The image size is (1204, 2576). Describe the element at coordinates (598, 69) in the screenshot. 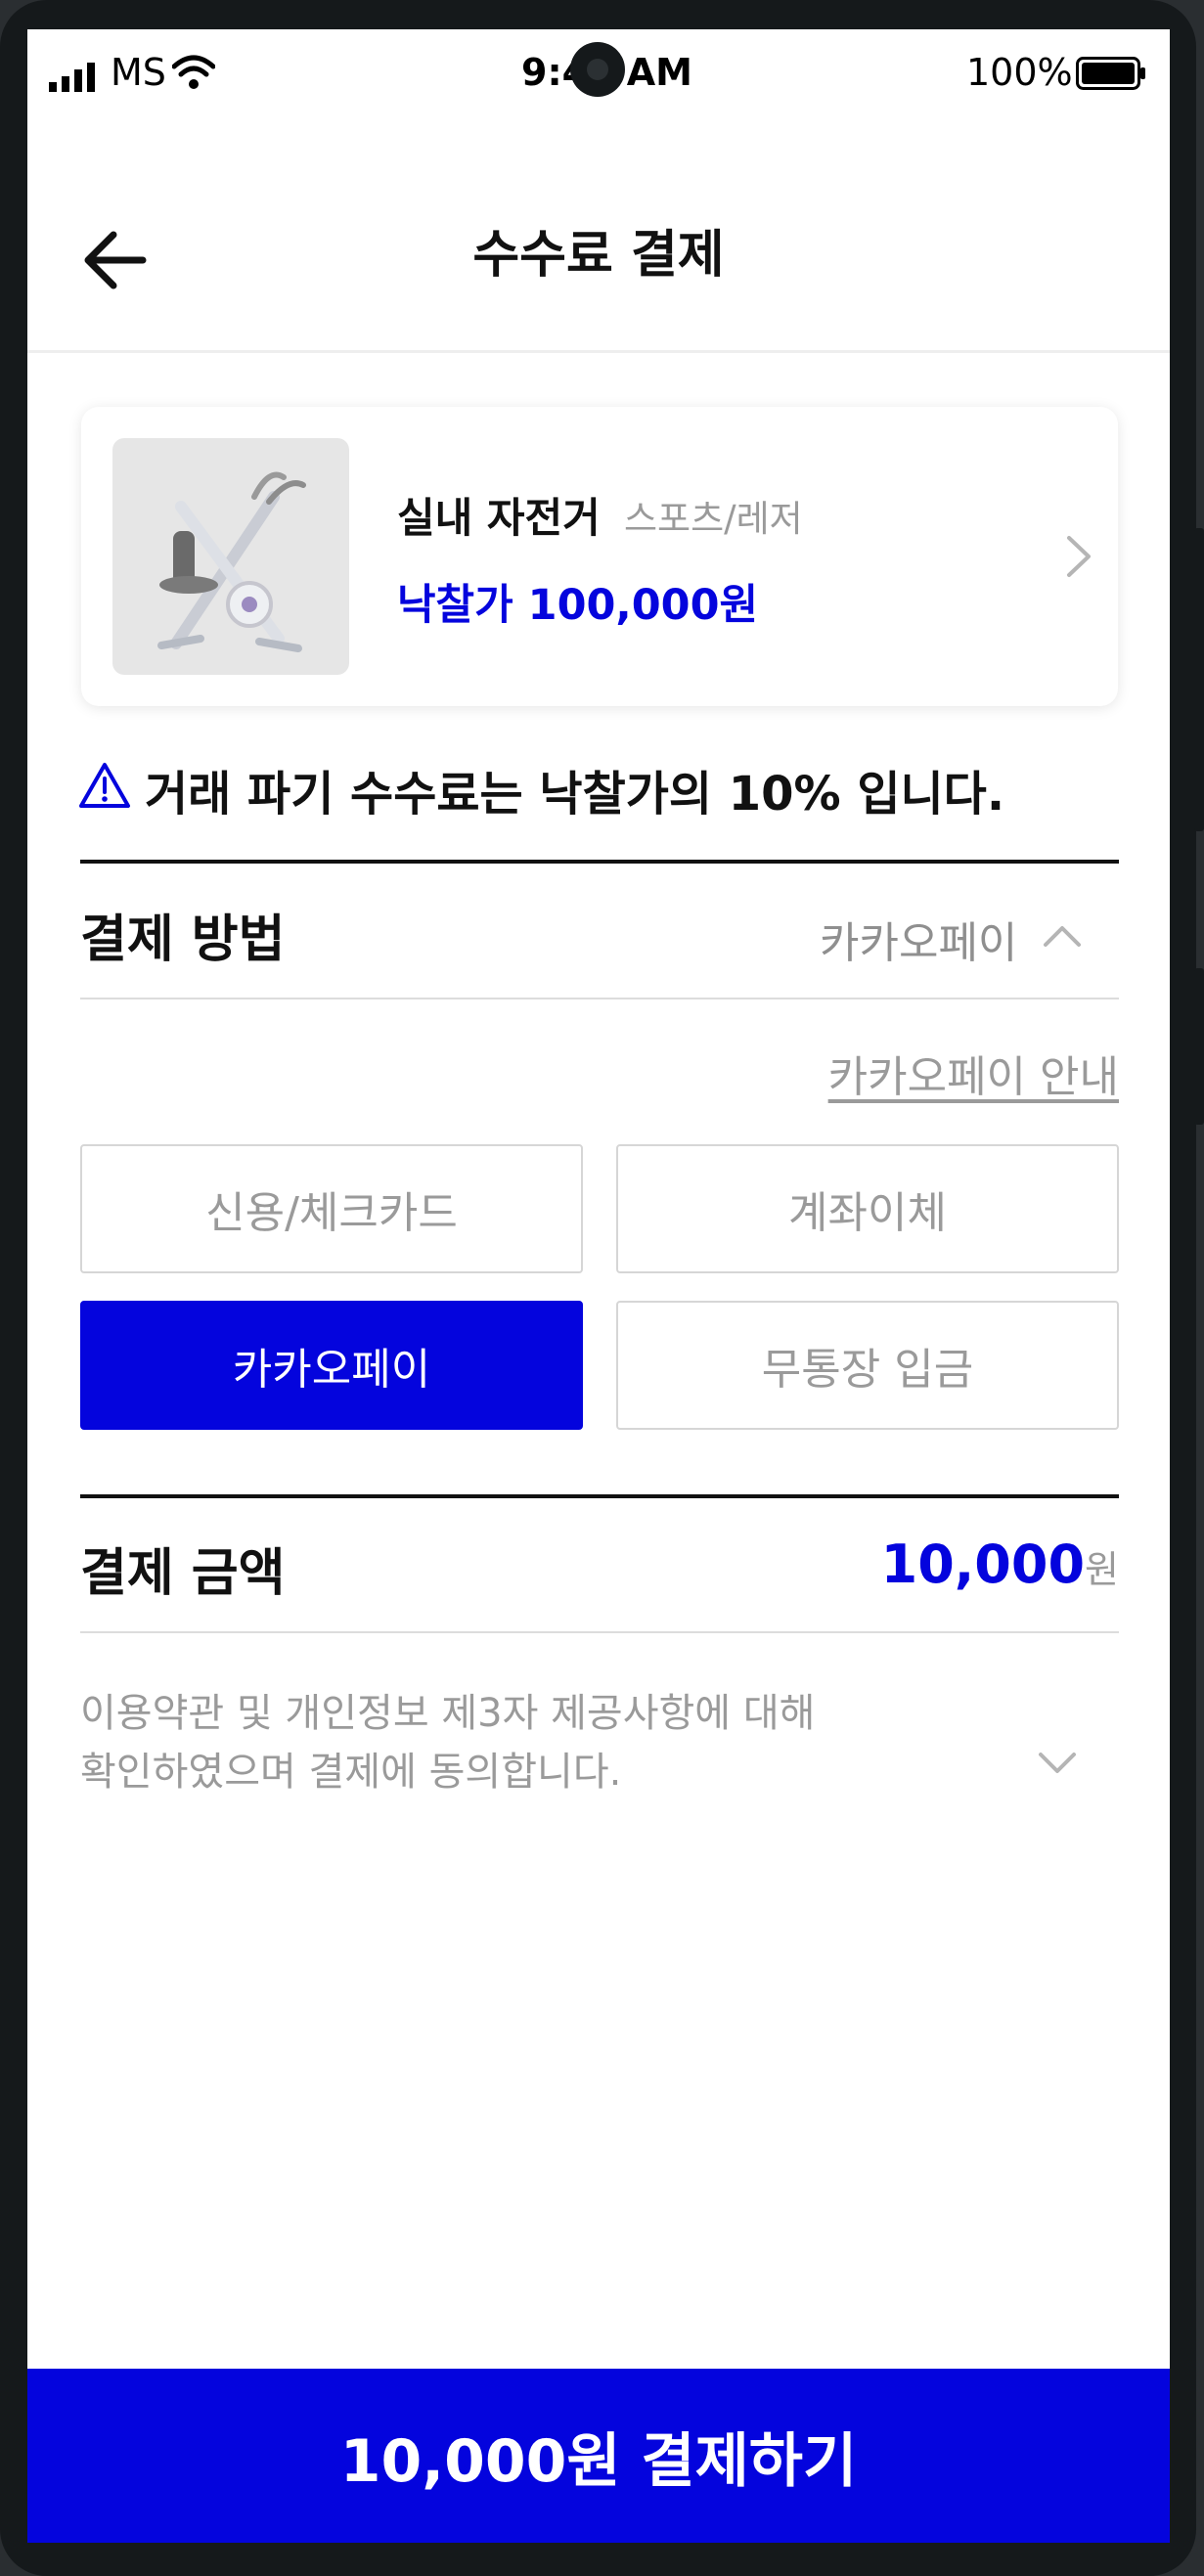

I see `camera-cutout` at that location.